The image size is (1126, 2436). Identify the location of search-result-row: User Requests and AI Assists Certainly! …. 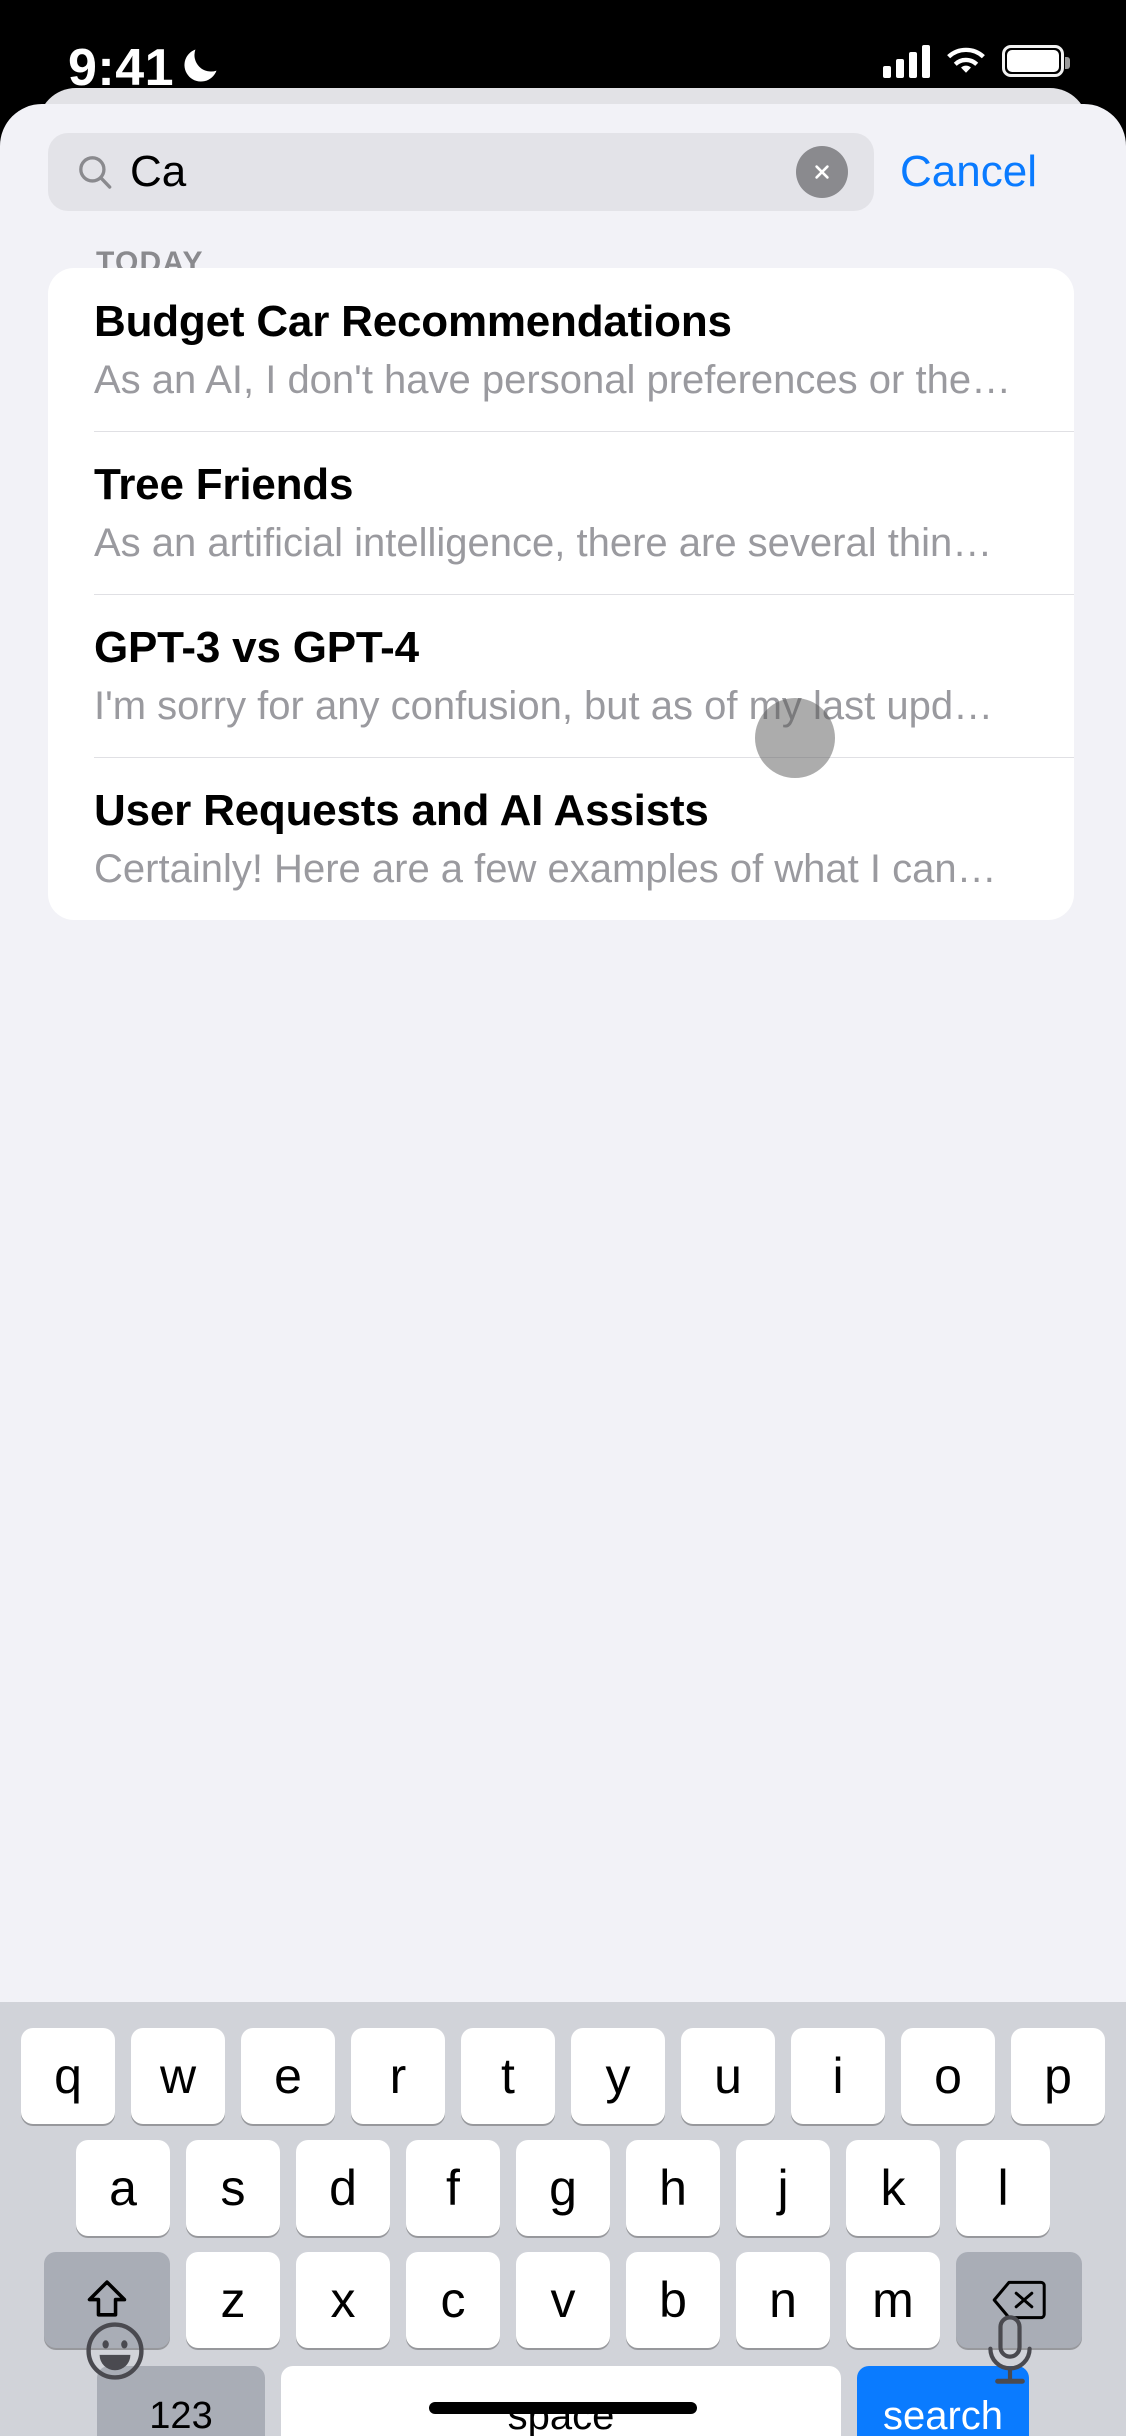
(561, 838).